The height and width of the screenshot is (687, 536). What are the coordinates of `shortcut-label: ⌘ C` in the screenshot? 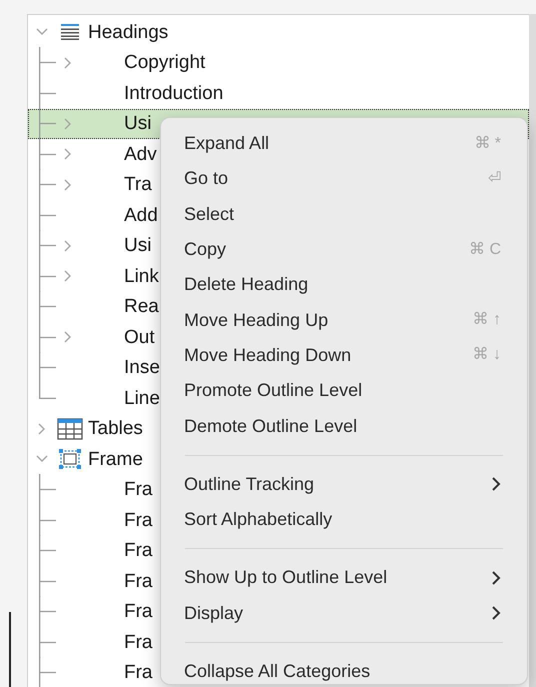 It's located at (485, 250).